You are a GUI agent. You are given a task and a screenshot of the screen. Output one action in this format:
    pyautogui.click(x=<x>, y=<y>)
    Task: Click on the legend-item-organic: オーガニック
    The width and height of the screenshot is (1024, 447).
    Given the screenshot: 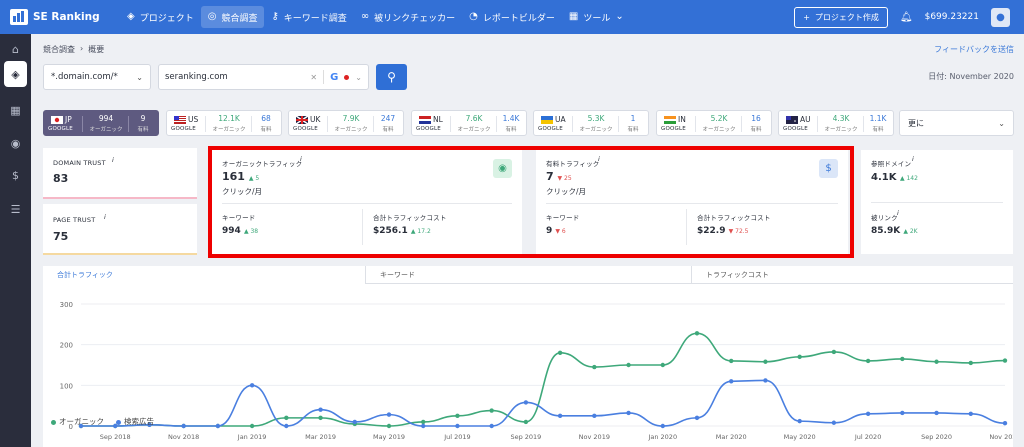 What is the action you would take?
    pyautogui.click(x=77, y=421)
    